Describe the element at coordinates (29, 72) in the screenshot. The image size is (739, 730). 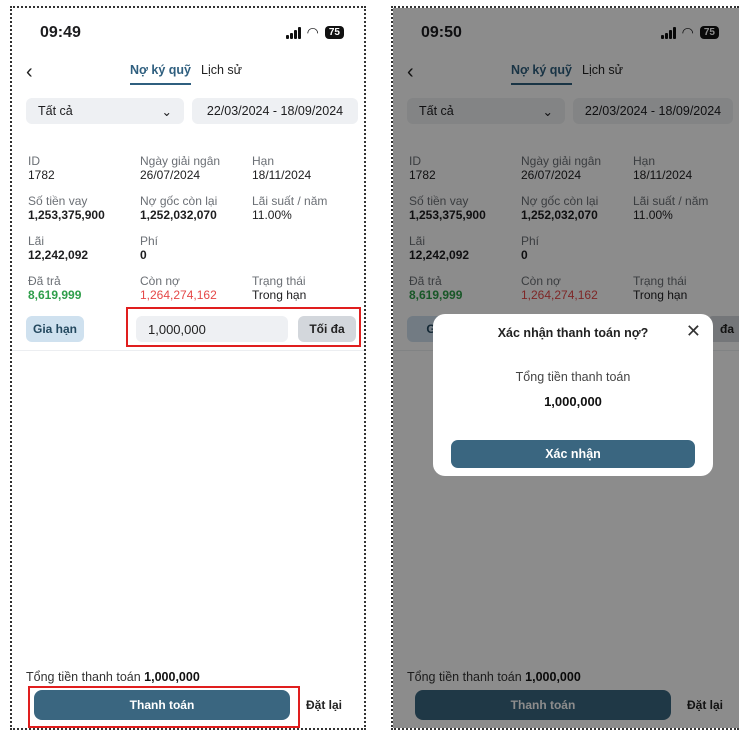
I see `back-arrow-icon: ‹` at that location.